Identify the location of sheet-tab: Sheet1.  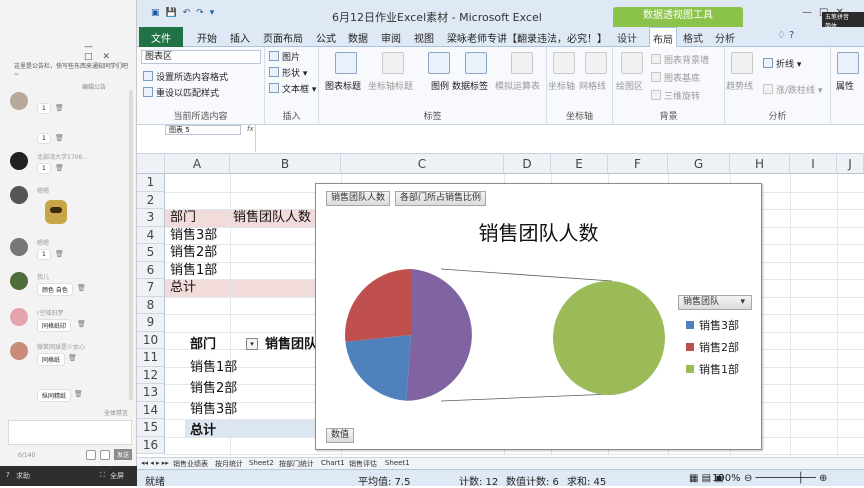
(397, 463).